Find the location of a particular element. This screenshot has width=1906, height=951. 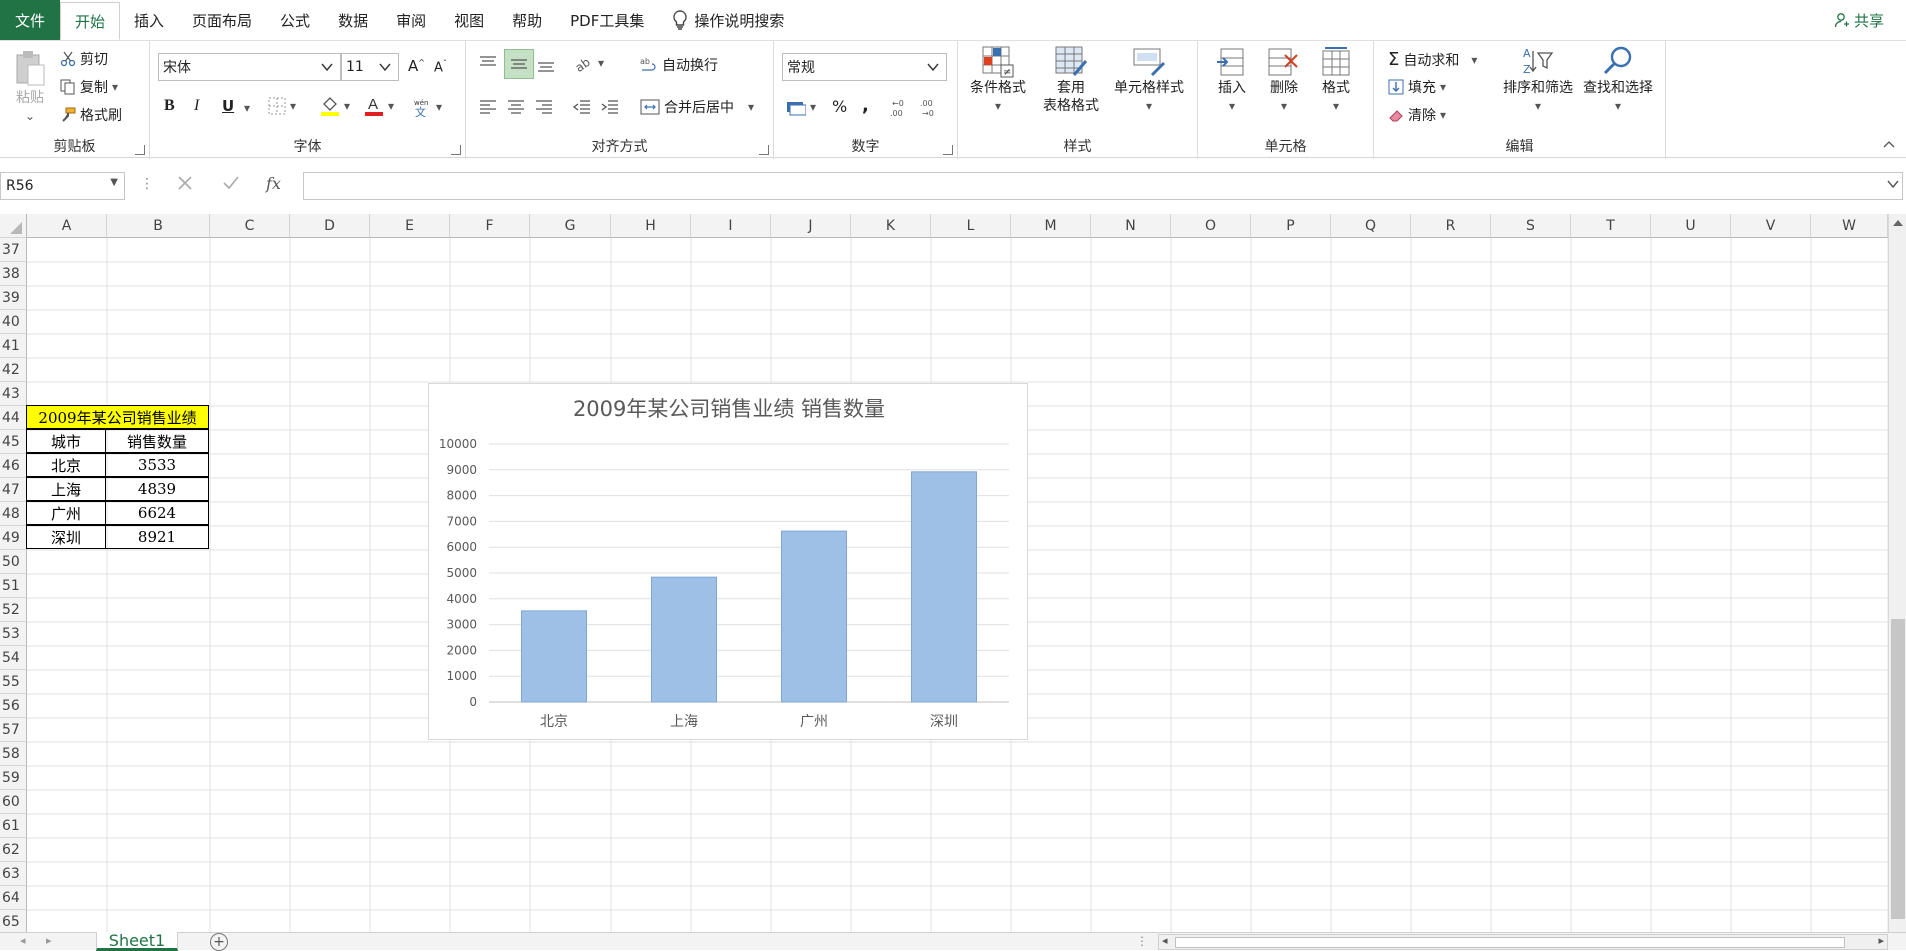

column-header: E is located at coordinates (410, 226).